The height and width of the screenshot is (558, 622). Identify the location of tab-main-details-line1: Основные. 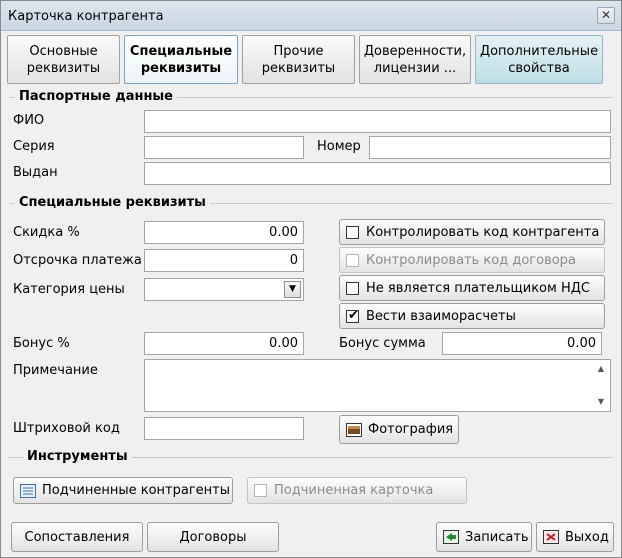
(63, 51).